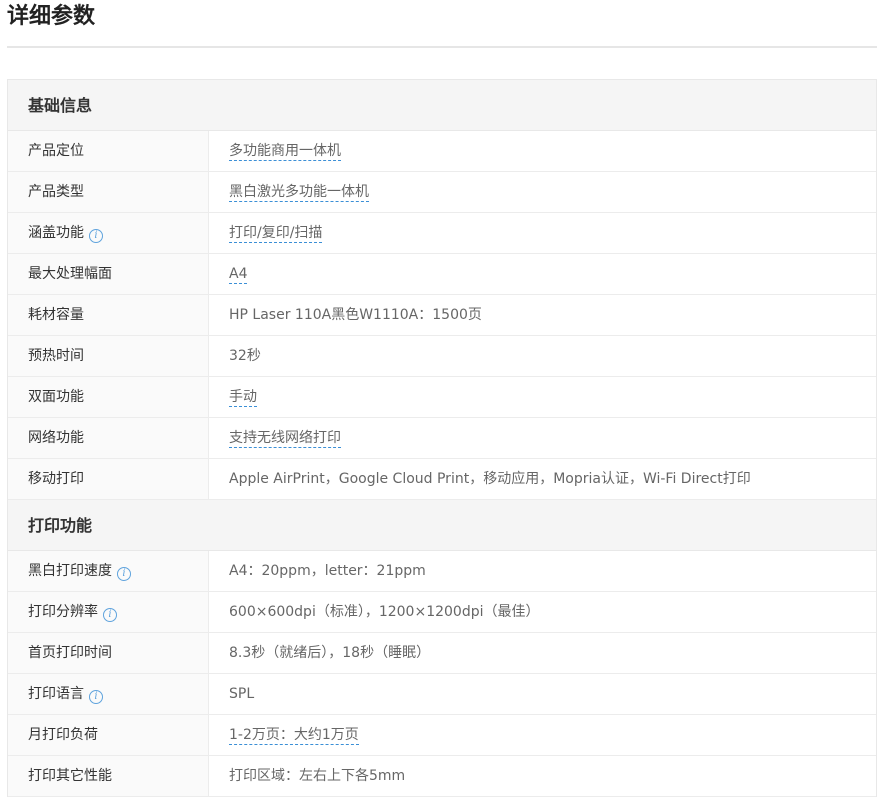 This screenshot has height=800, width=881. Describe the element at coordinates (56, 356) in the screenshot. I see `spec-label-text: 预热时间` at that location.